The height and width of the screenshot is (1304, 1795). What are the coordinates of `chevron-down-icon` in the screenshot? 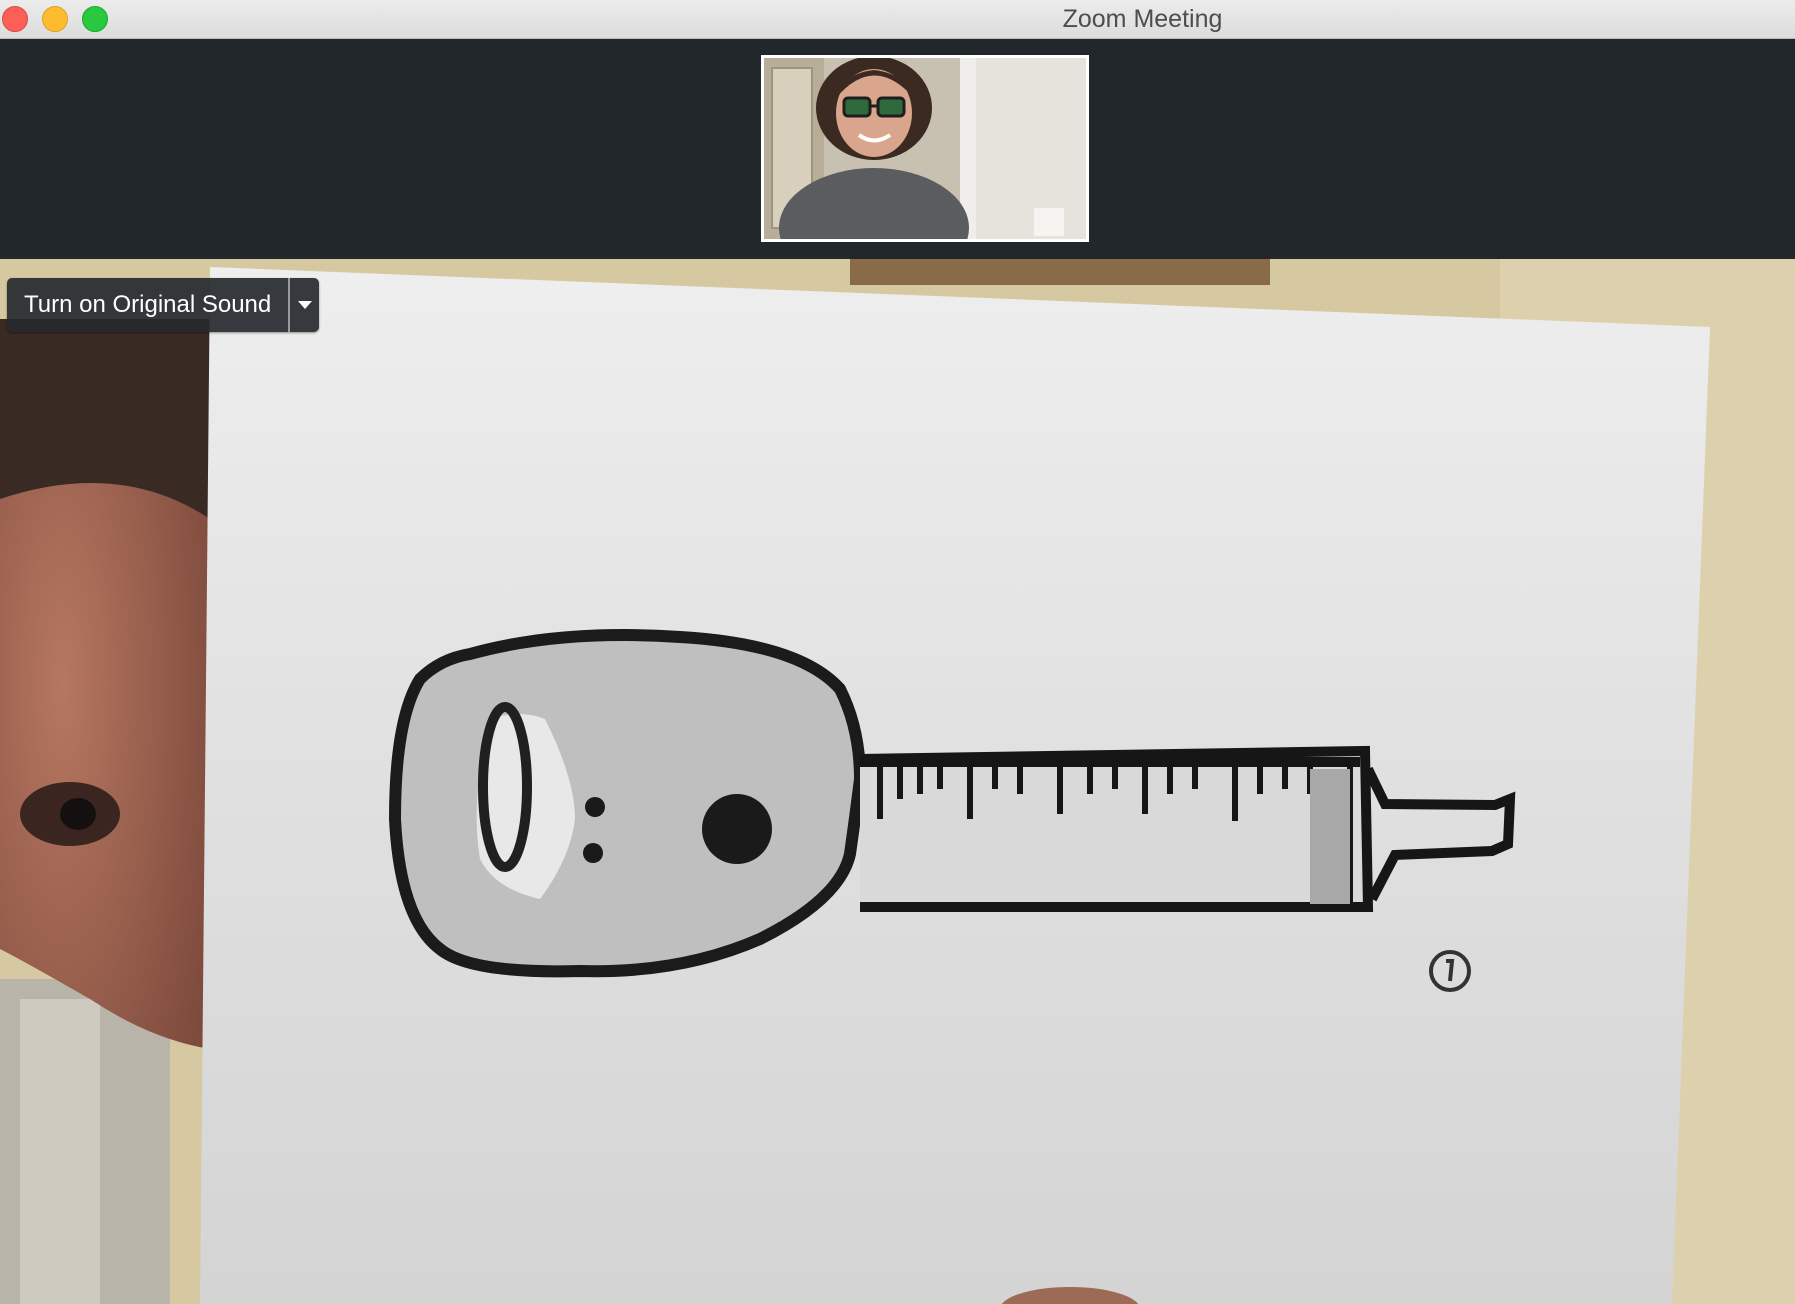 It's located at (304, 305).